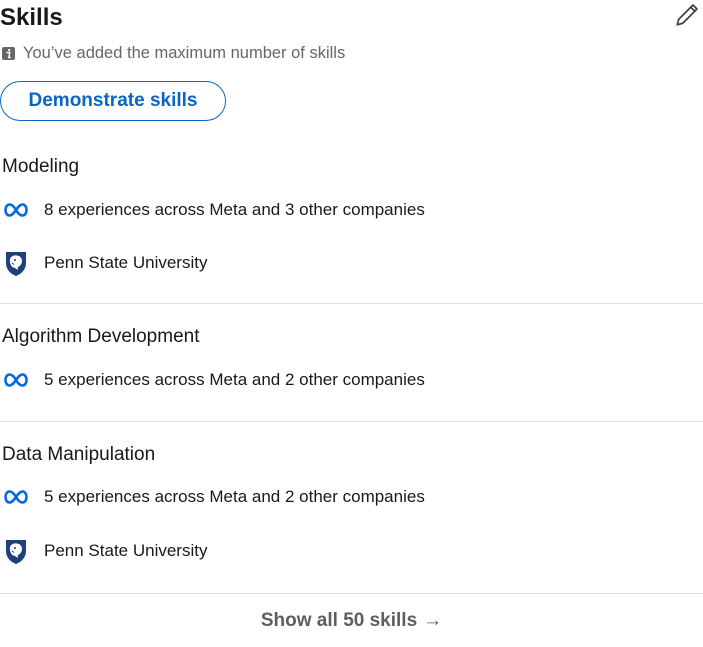  Describe the element at coordinates (78, 455) in the screenshot. I see `skill-name: Data Manipulation` at that location.